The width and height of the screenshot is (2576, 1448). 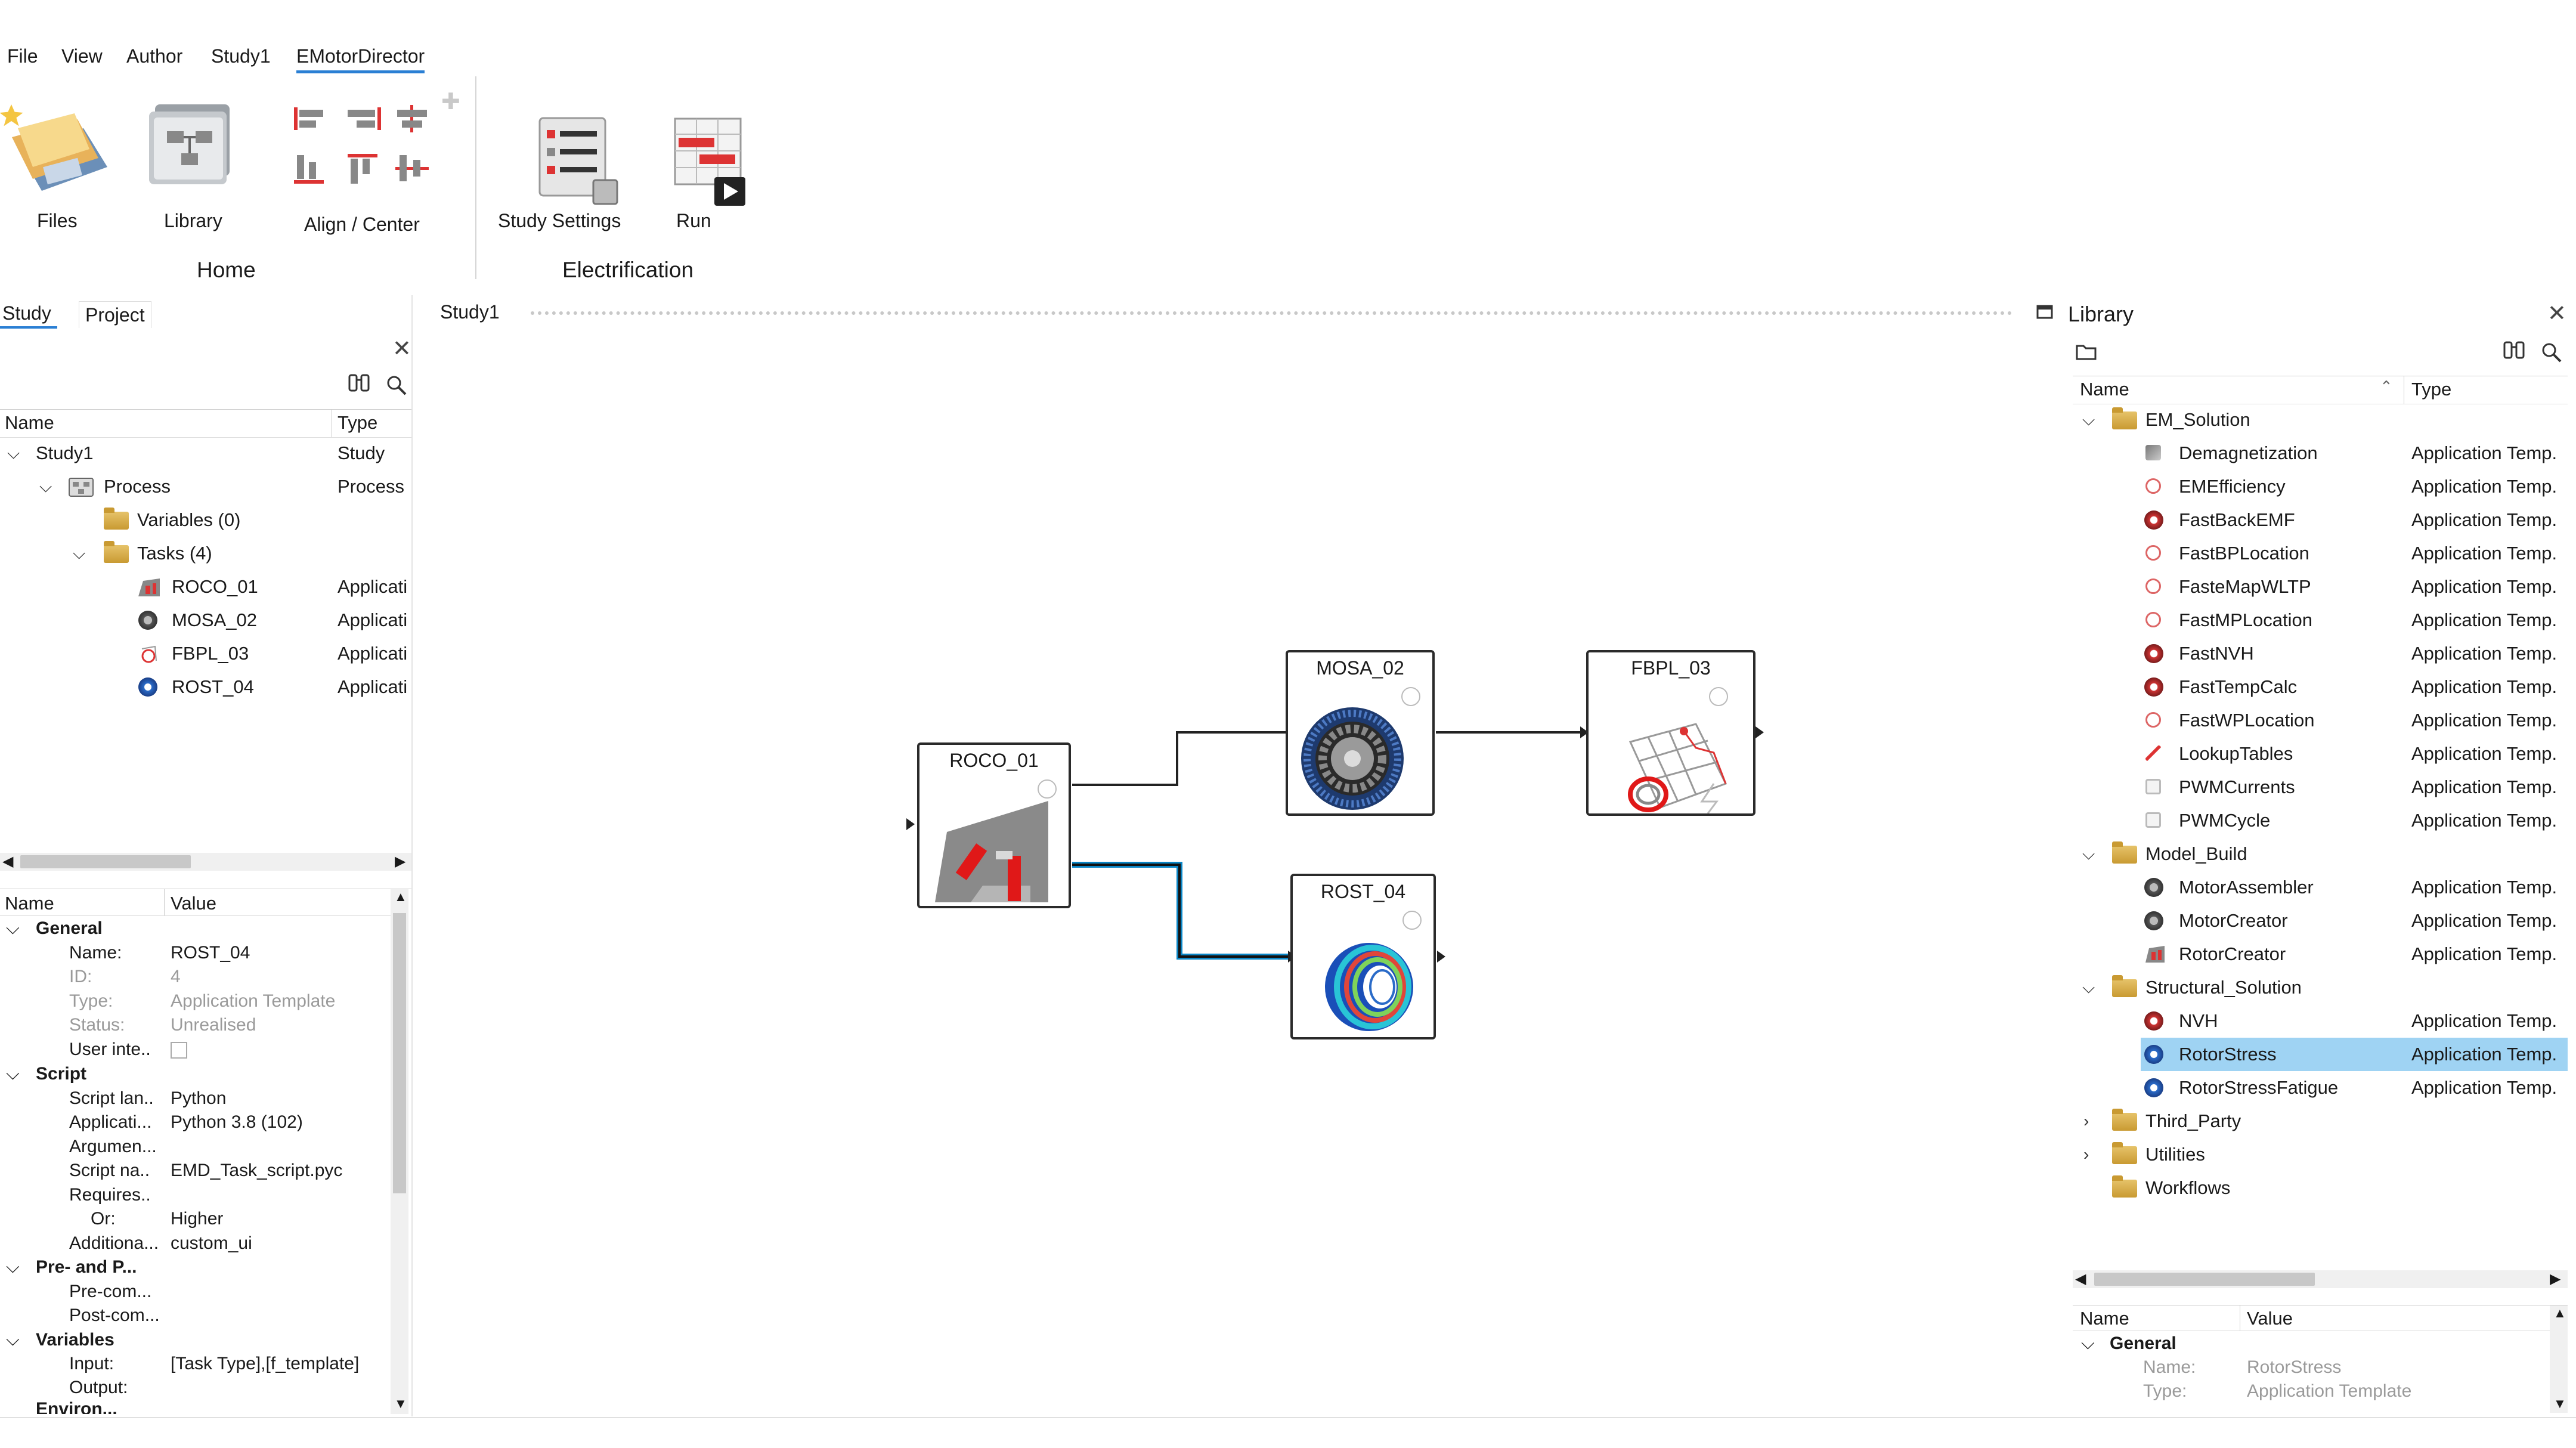 What do you see at coordinates (2104, 389) in the screenshot?
I see `library-header-name: Name` at bounding box center [2104, 389].